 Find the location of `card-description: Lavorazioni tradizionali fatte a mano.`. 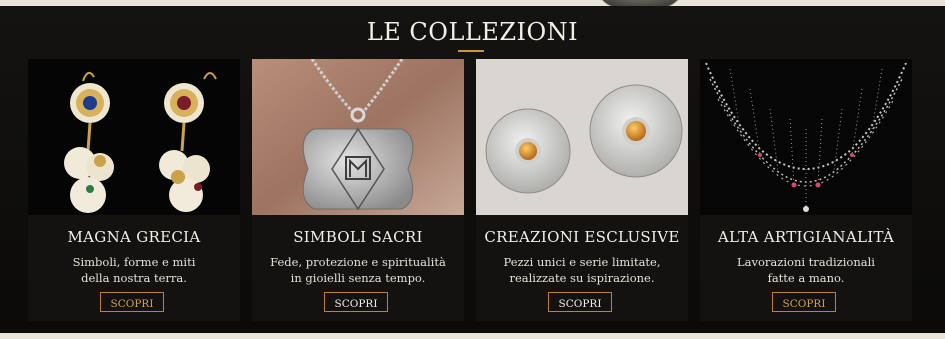

card-description: Lavorazioni tradizionali fatte a mano. is located at coordinates (806, 270).